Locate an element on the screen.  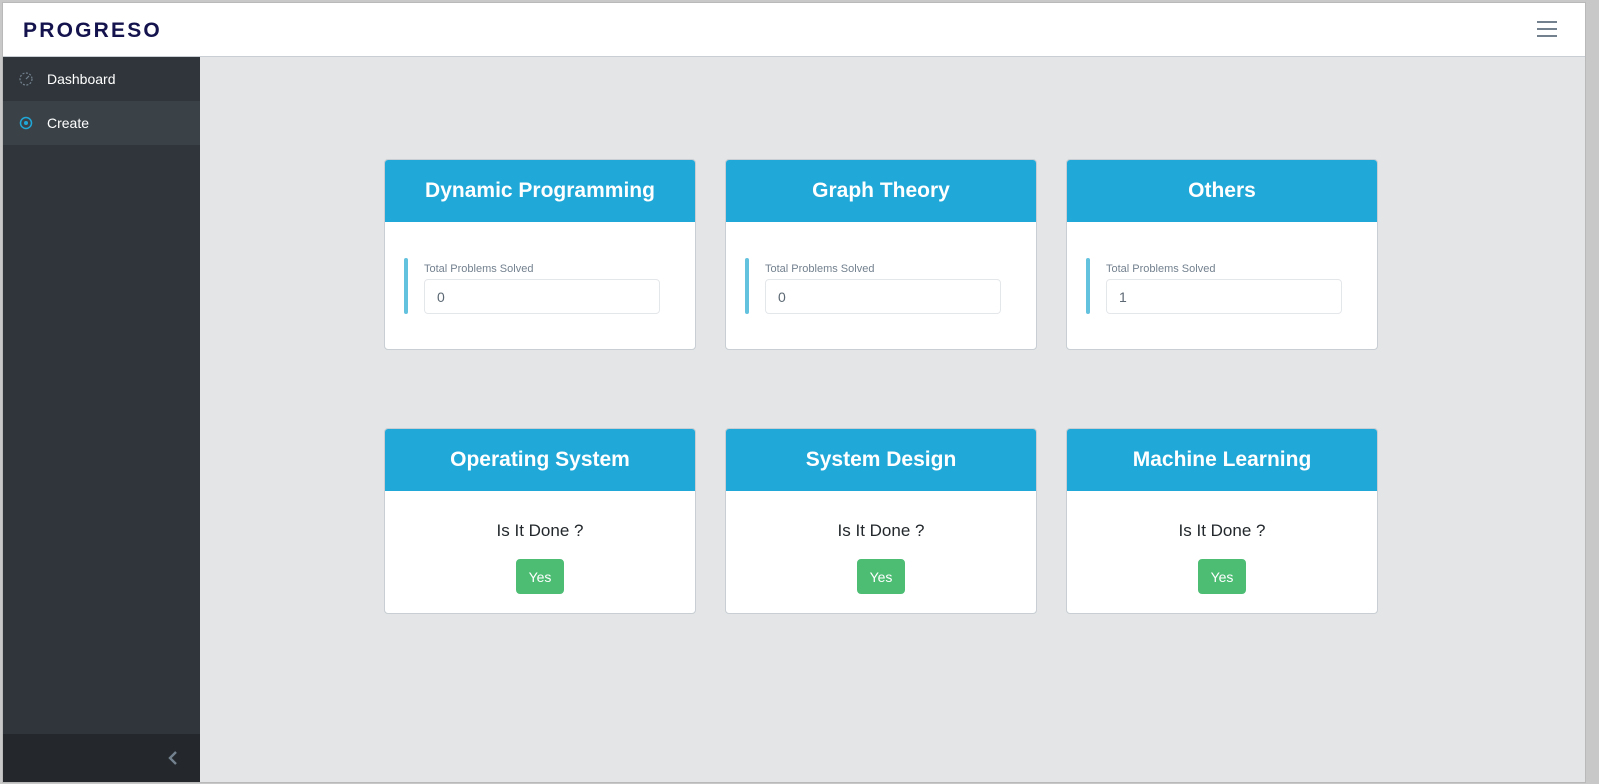
card-operating-system: Operating System Is It Done ? Yes is located at coordinates (540, 521).